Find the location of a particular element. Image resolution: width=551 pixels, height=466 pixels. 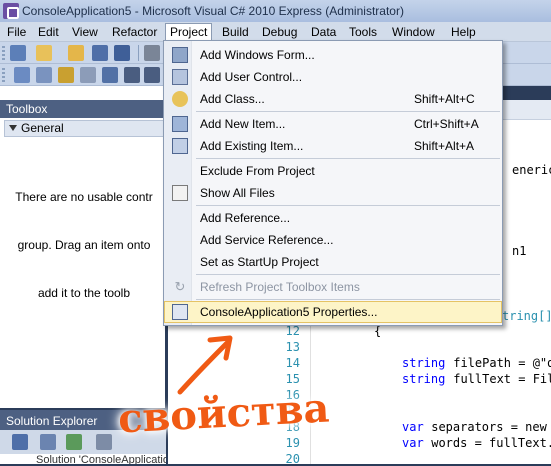

new-project-icon is located at coordinates (18, 53).